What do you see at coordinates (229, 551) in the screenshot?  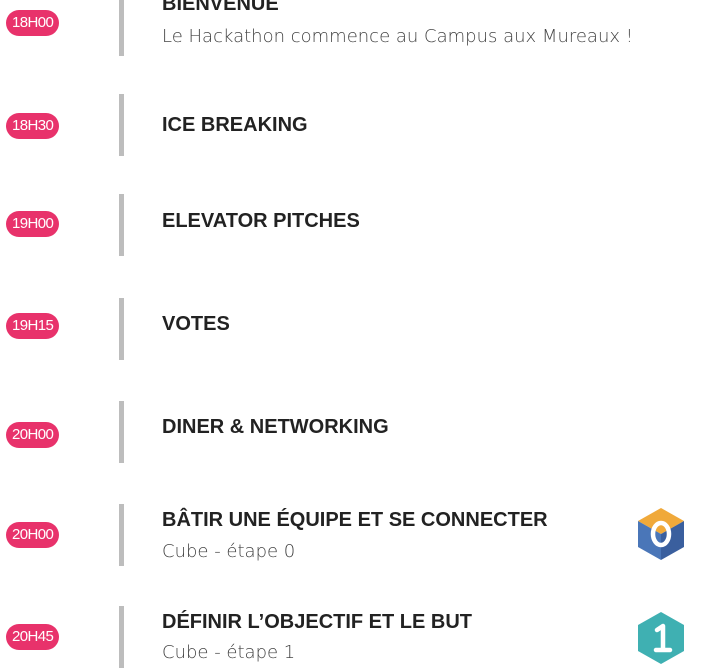 I see `event-subtitle: Cube - étape 0` at bounding box center [229, 551].